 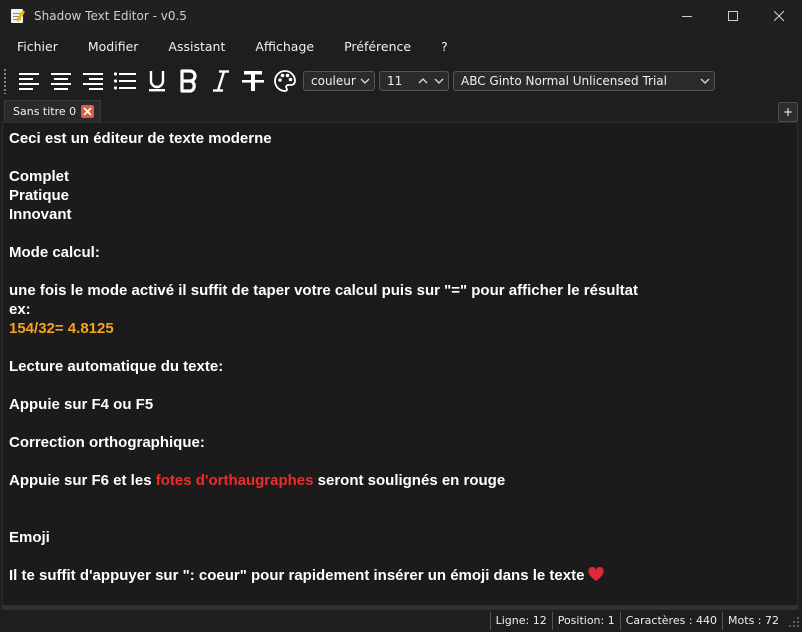 I want to click on editor-text: Ceci est un éditeur de texte moderne, so click(x=140, y=138).